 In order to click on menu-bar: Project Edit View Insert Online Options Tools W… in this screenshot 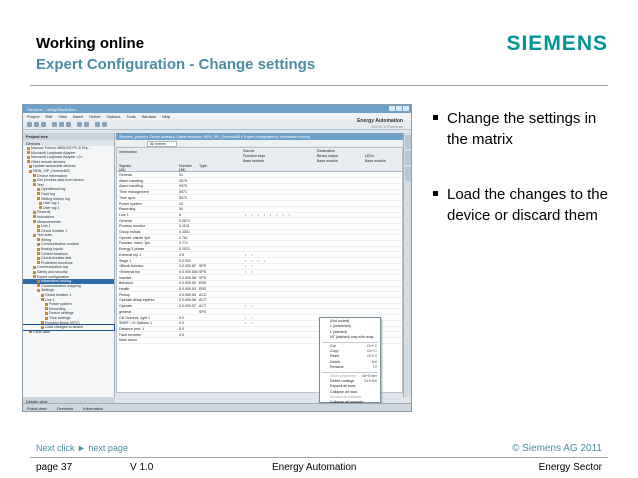, I will do `click(217, 116)`.